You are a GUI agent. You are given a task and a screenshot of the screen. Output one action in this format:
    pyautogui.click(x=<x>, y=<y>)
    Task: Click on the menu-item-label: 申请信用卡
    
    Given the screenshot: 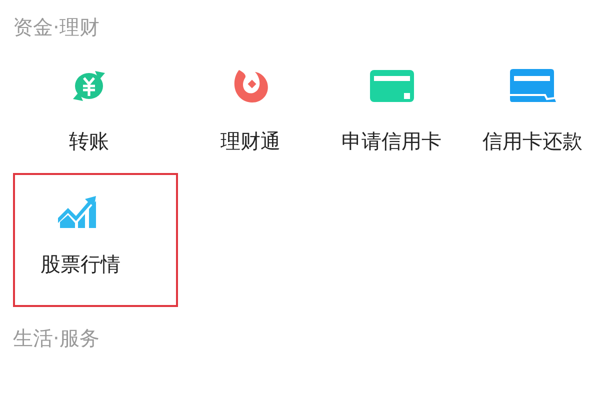 What is the action you would take?
    pyautogui.click(x=392, y=141)
    